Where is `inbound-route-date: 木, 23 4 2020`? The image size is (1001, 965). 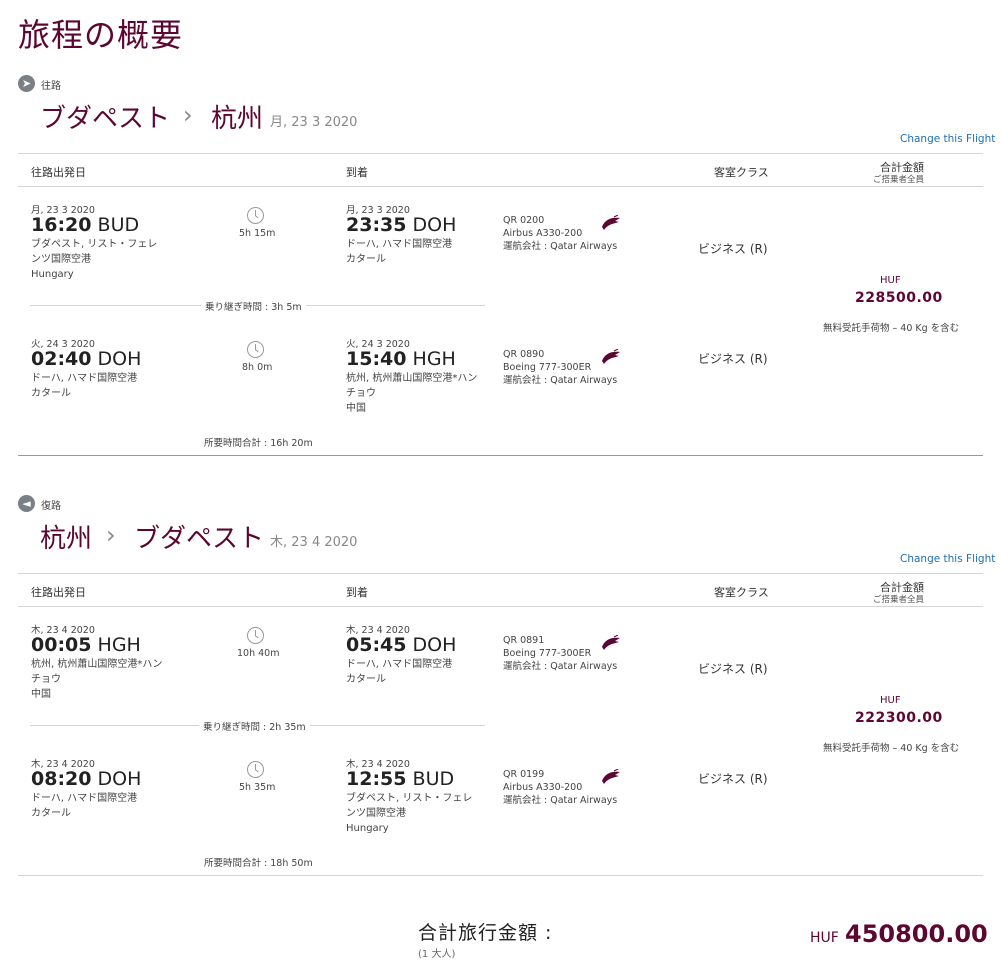
inbound-route-date: 木, 23 4 2020 is located at coordinates (314, 542).